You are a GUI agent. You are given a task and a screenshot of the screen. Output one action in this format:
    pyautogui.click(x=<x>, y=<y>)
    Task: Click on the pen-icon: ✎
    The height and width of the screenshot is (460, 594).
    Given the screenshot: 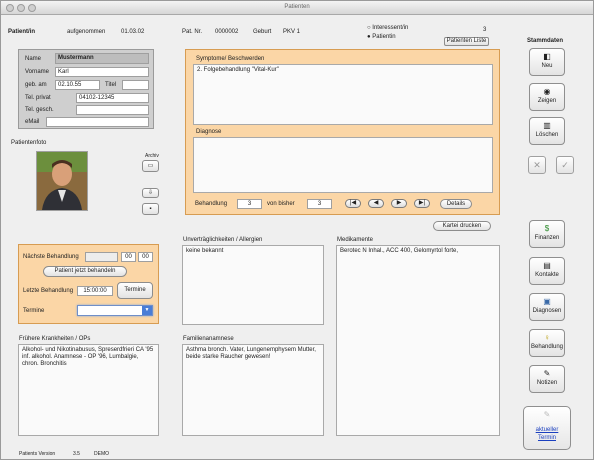 What is the action you would take?
    pyautogui.click(x=547, y=373)
    